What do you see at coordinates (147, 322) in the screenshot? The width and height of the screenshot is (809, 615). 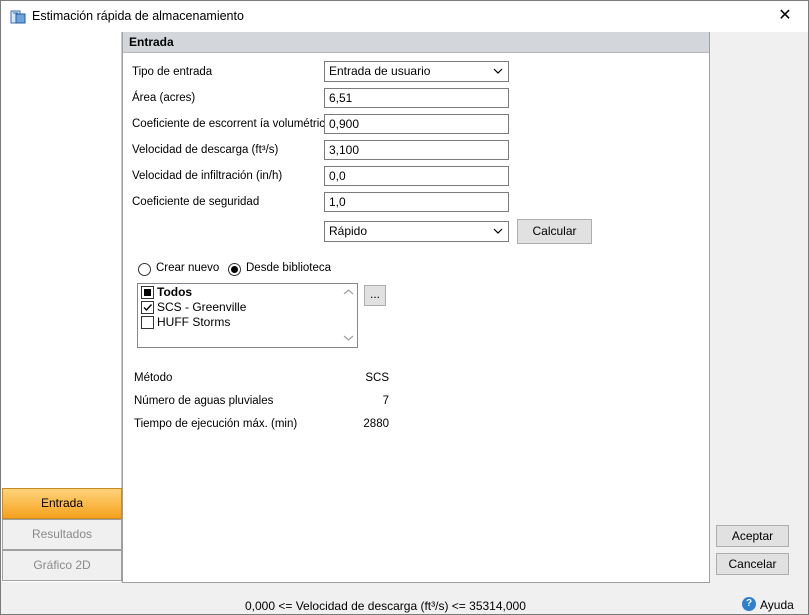 I see `checkbox-huff-storms` at bounding box center [147, 322].